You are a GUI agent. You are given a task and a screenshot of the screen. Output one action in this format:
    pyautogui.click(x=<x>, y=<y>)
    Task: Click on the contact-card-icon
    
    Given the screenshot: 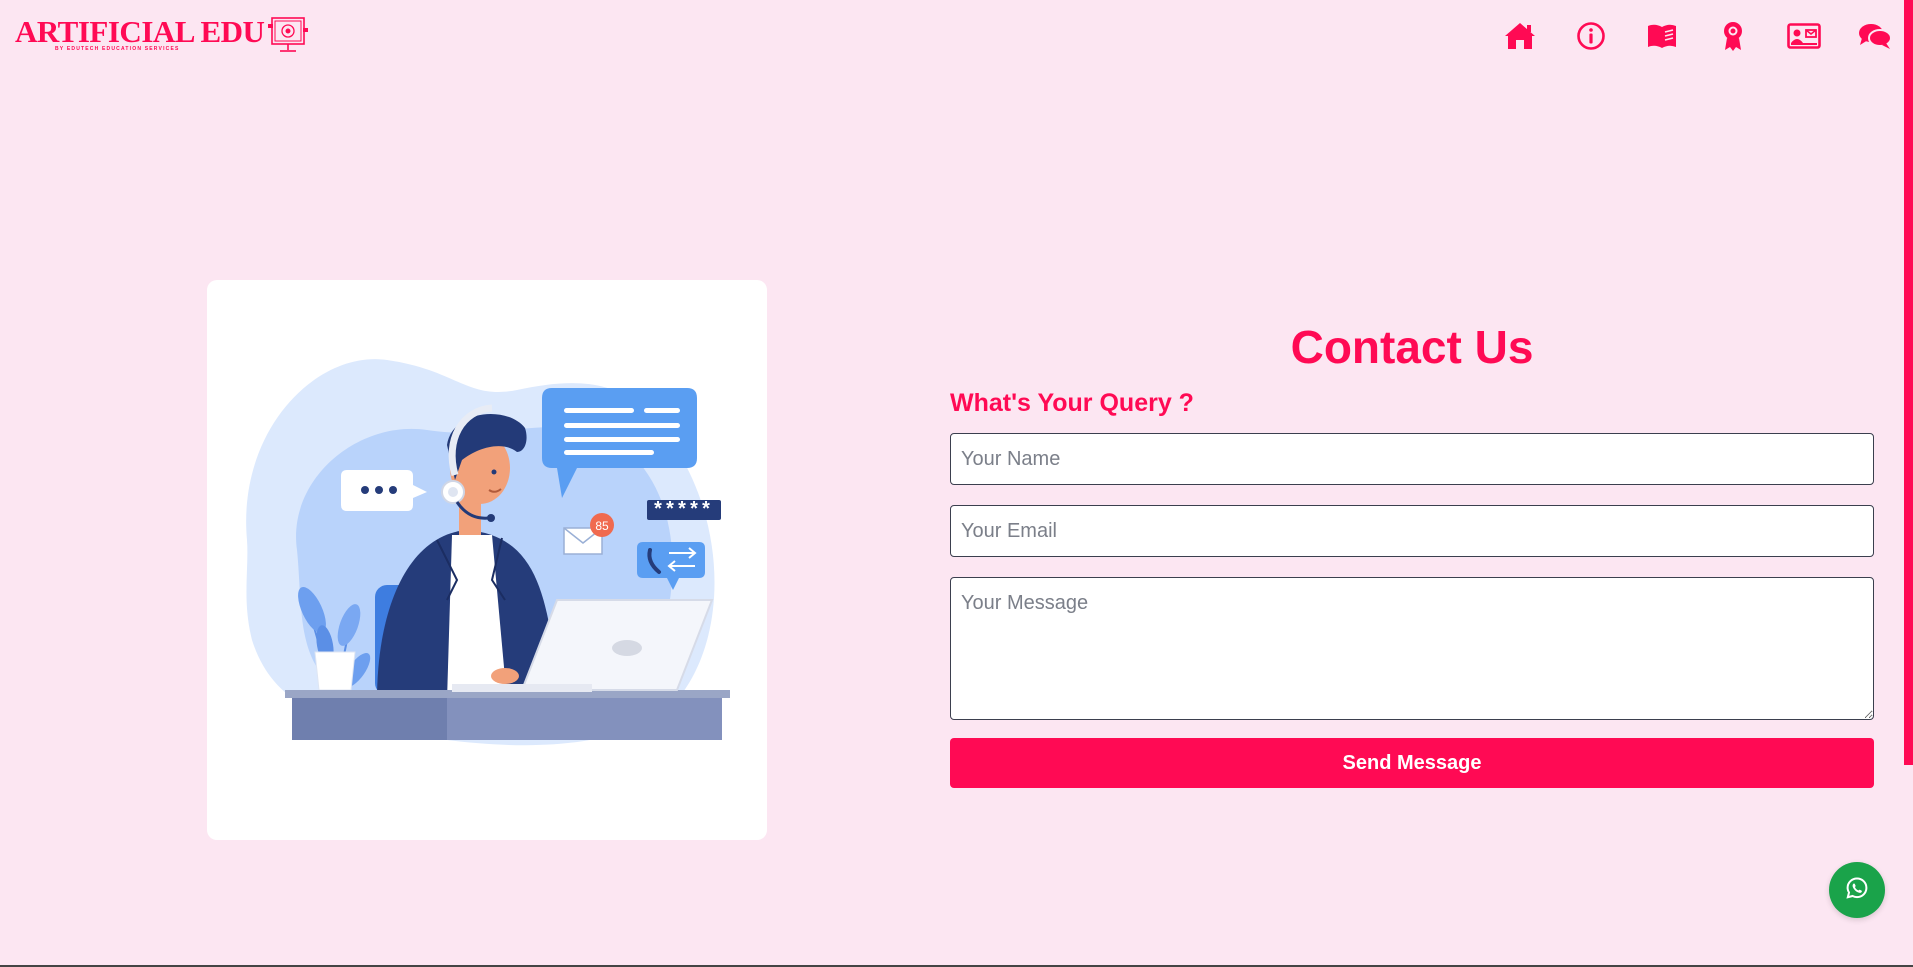 What is the action you would take?
    pyautogui.click(x=1803, y=35)
    